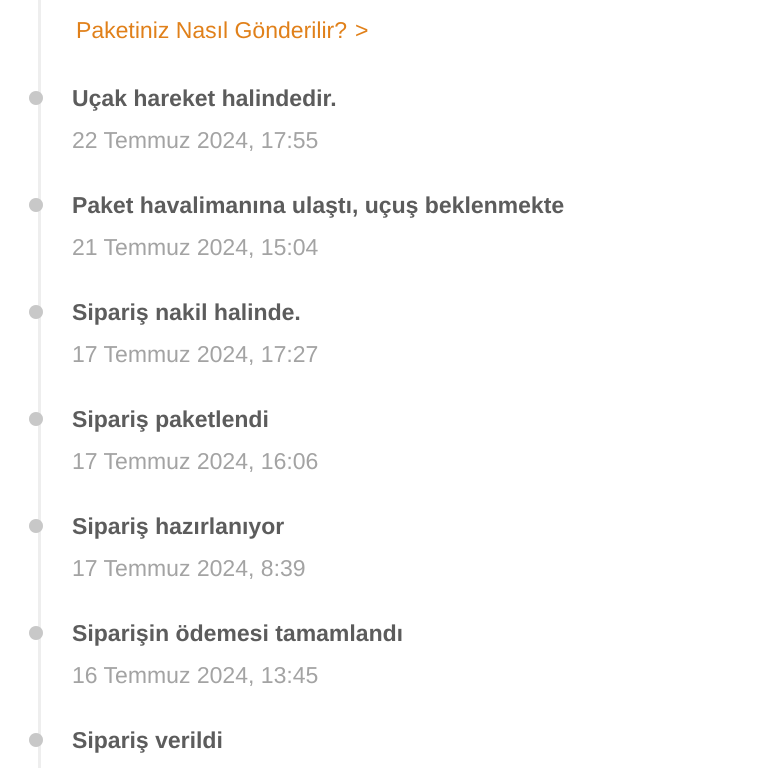 The image size is (768, 768). Describe the element at coordinates (196, 354) in the screenshot. I see `event-time: 17 Temmuz 2024, 17:27` at that location.